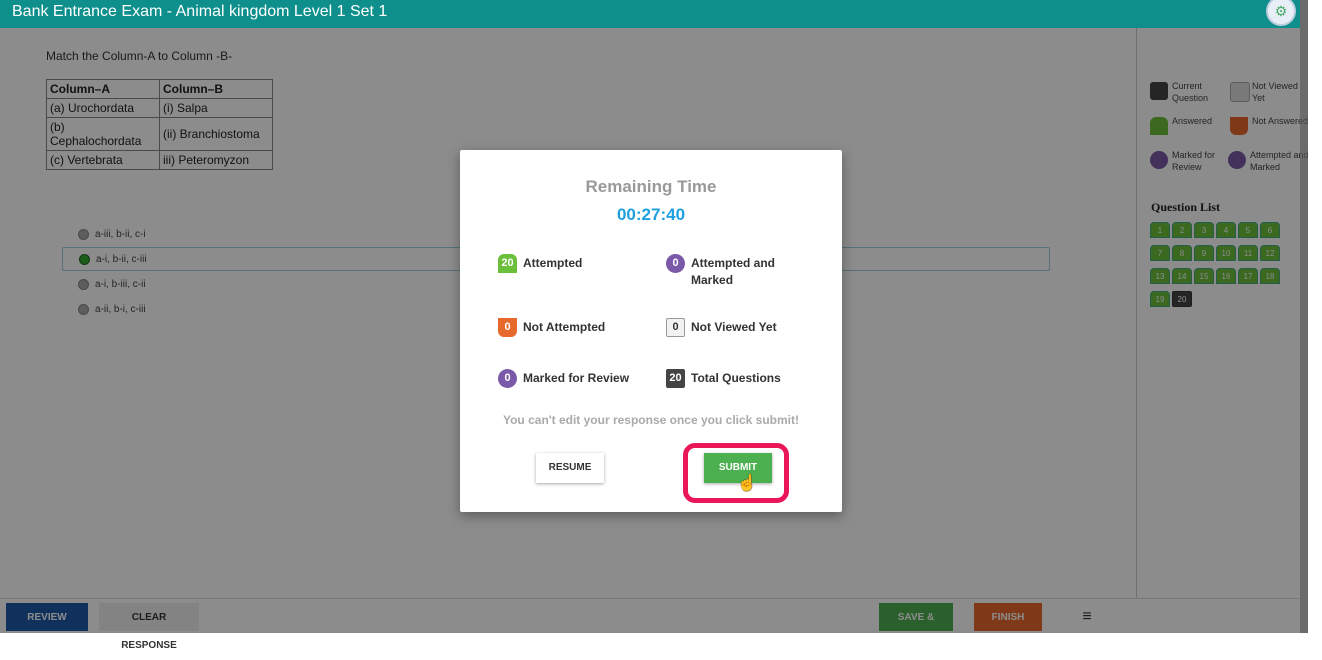  What do you see at coordinates (651, 186) in the screenshot?
I see `remaining-time-title: Remaining Time` at bounding box center [651, 186].